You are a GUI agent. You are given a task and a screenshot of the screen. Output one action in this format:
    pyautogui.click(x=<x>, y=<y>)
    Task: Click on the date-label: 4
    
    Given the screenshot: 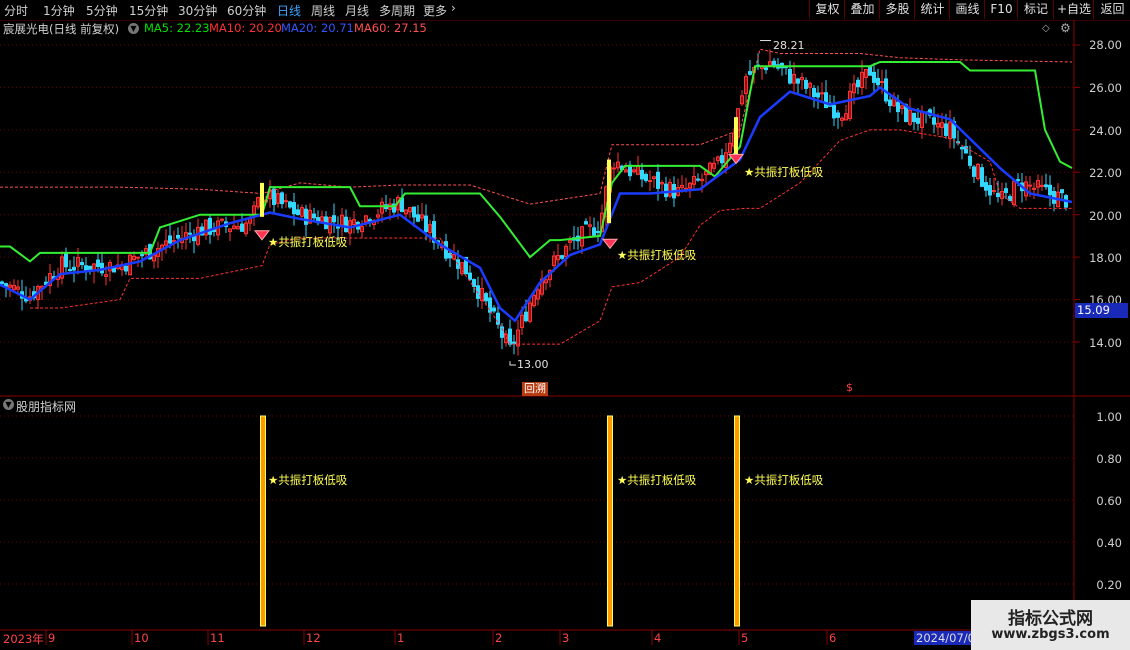 What is the action you would take?
    pyautogui.click(x=658, y=638)
    